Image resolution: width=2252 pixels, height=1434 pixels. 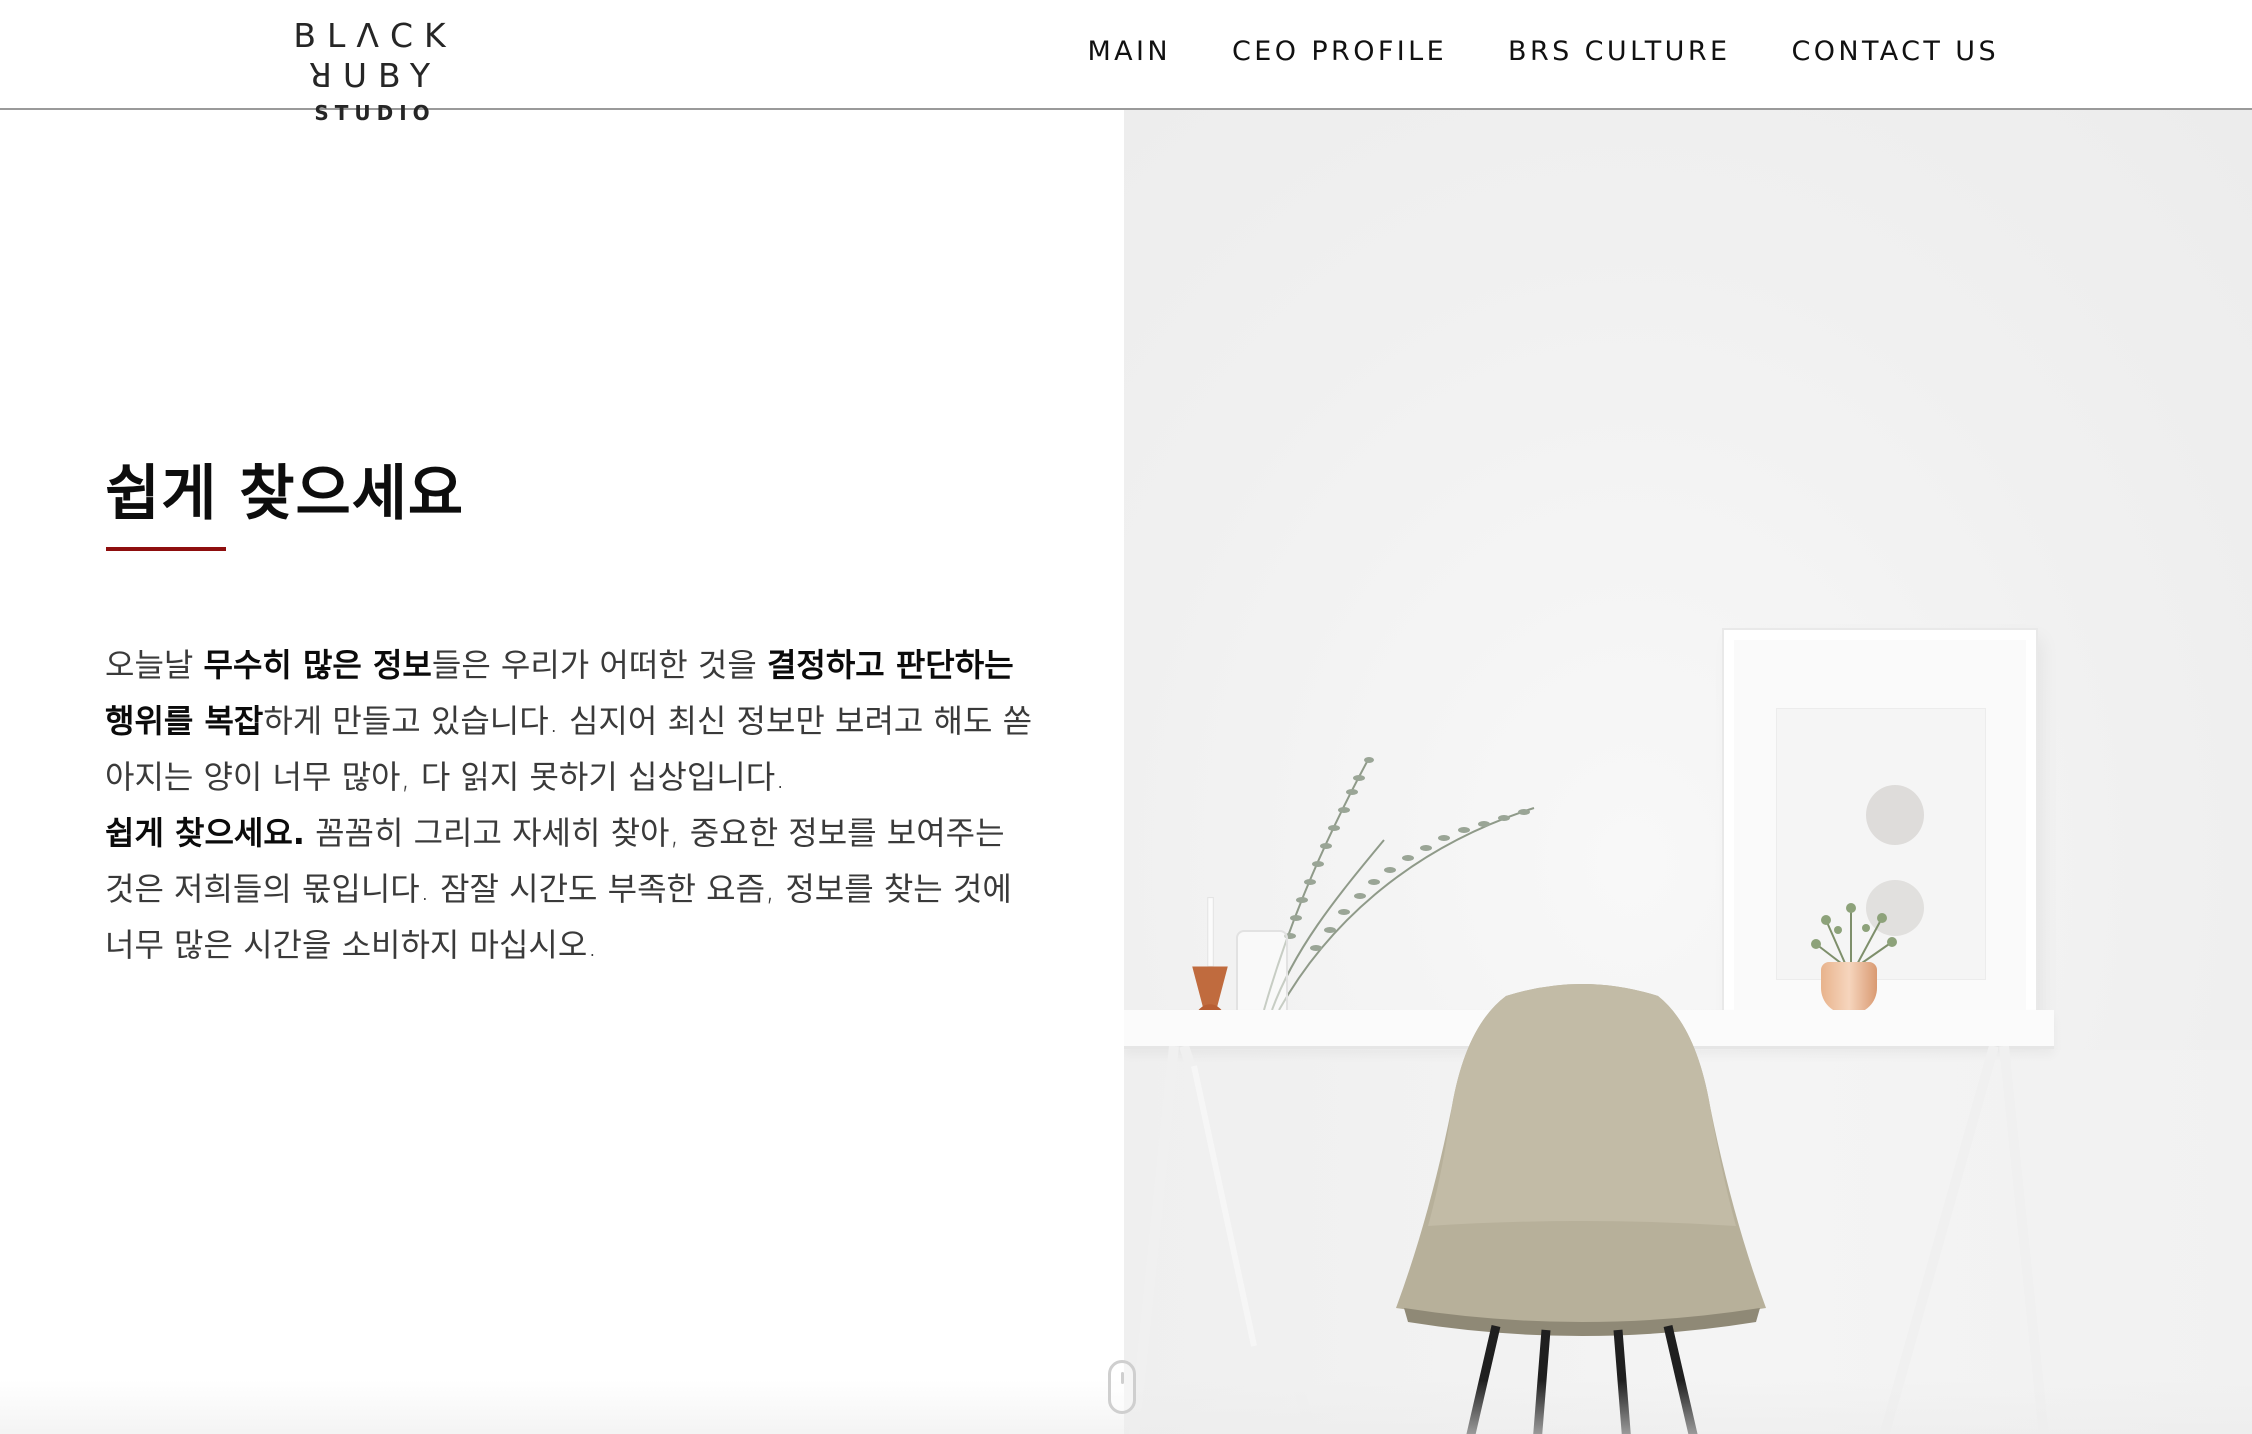 I want to click on logo-sub-text: STUDIO, so click(x=375, y=113).